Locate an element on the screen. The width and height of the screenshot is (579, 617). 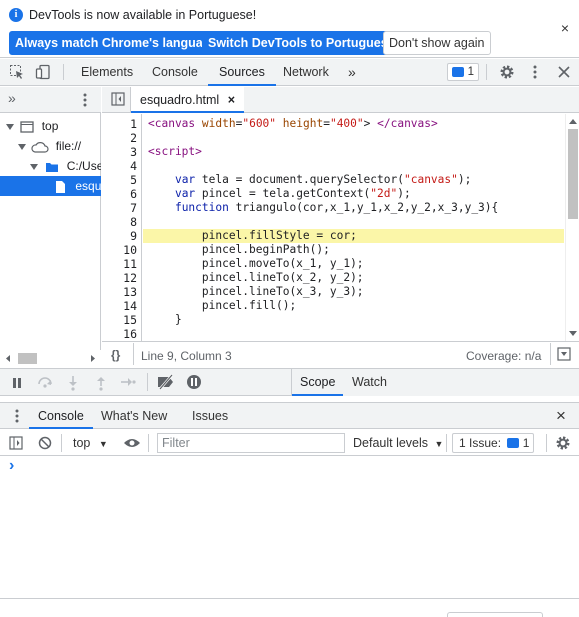
line-number: 13 is located at coordinates (130, 292).